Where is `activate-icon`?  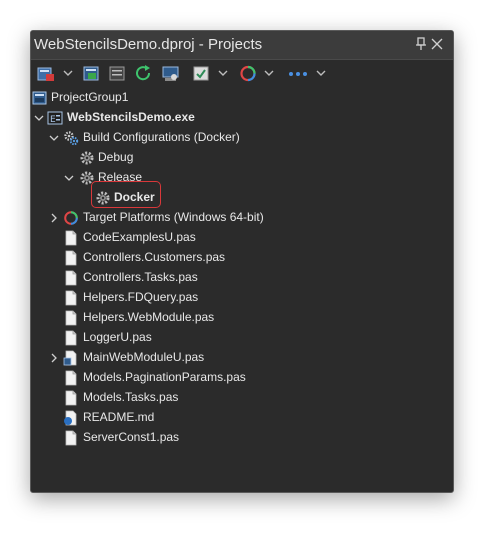
activate-icon is located at coordinates (202, 73).